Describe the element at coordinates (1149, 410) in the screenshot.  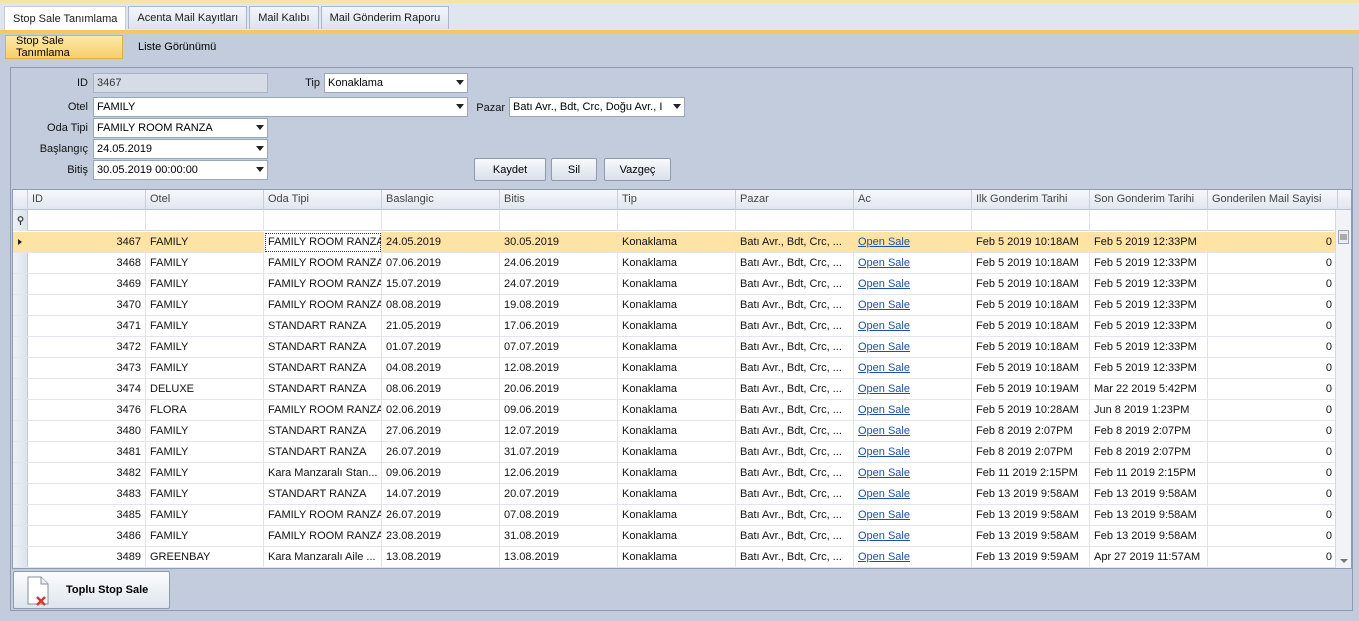
I see `cell-son-gonderim: Jun 8 2019 1:23PM` at that location.